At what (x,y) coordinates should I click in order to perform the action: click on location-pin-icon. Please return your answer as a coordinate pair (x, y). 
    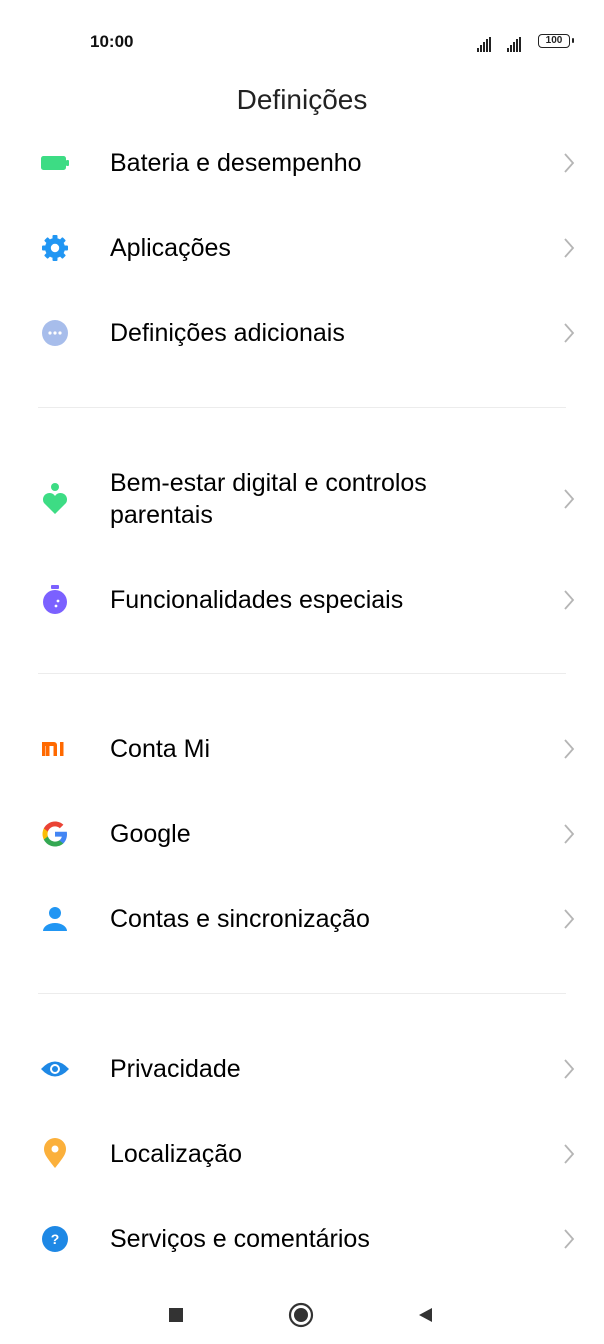
    Looking at the image, I should click on (55, 1153).